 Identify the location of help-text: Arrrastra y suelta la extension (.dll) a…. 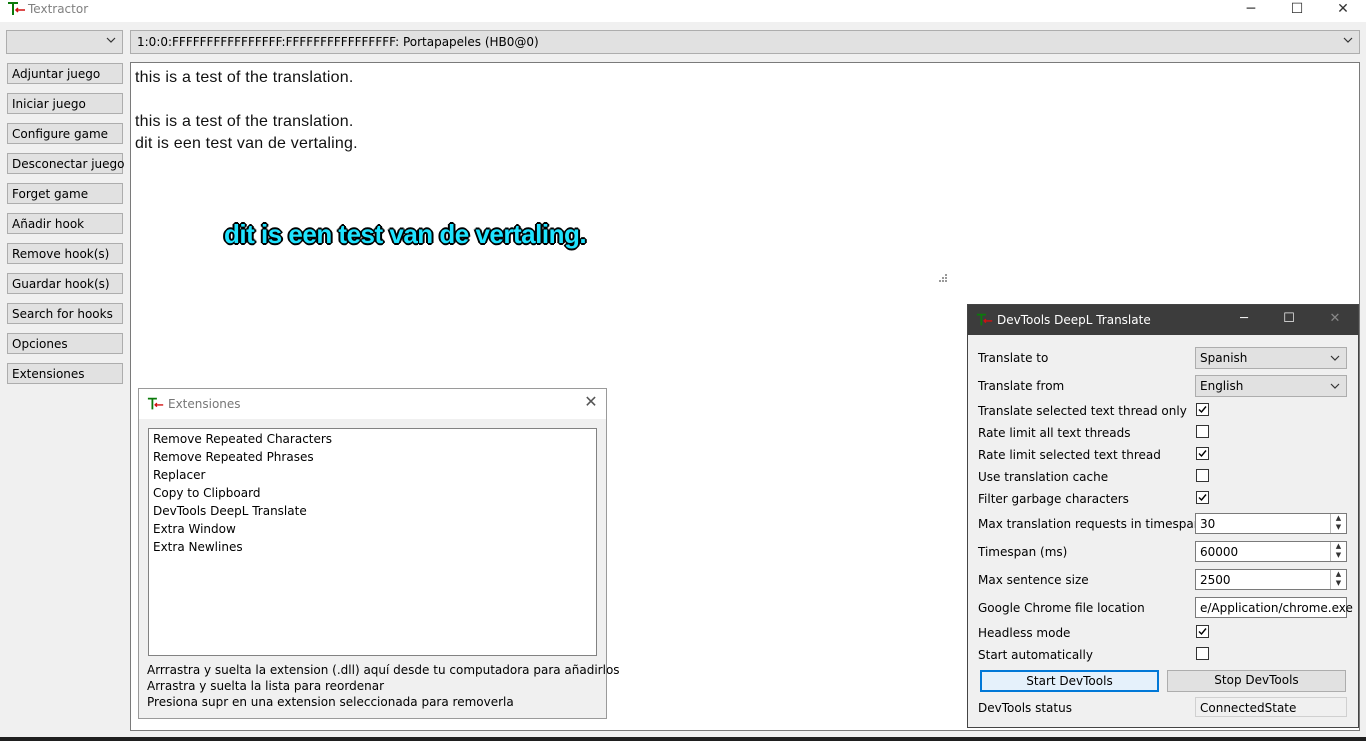
(383, 670).